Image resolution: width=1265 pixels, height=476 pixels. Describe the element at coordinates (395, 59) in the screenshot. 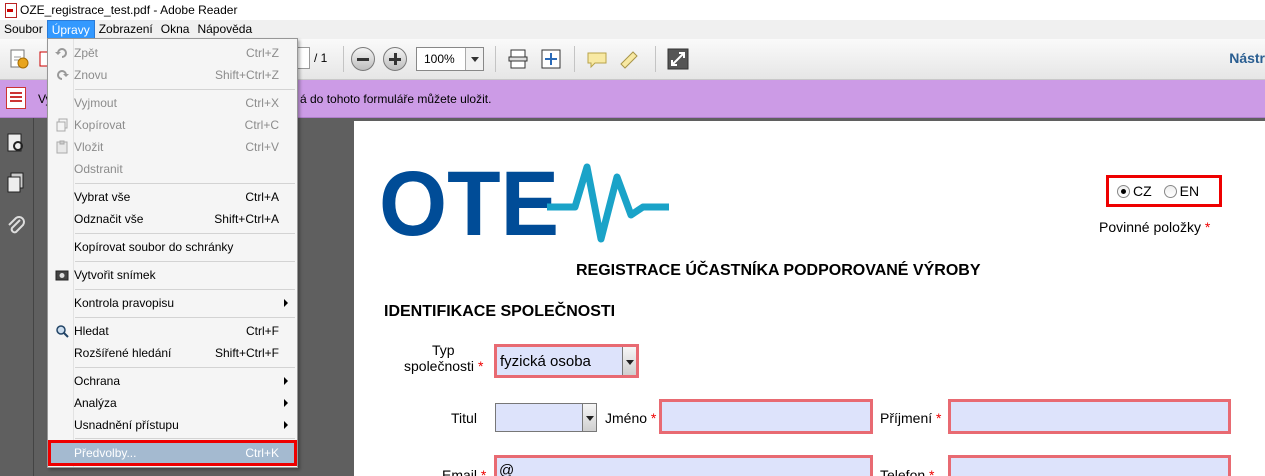

I see `zoom-in-button` at that location.